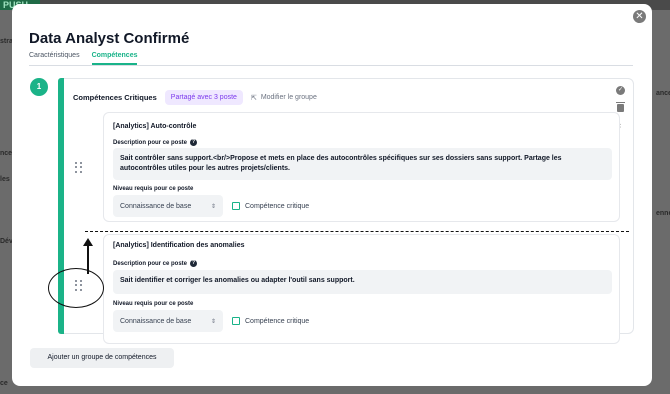  What do you see at coordinates (357, 231) in the screenshot?
I see `drop-indicator-line` at bounding box center [357, 231].